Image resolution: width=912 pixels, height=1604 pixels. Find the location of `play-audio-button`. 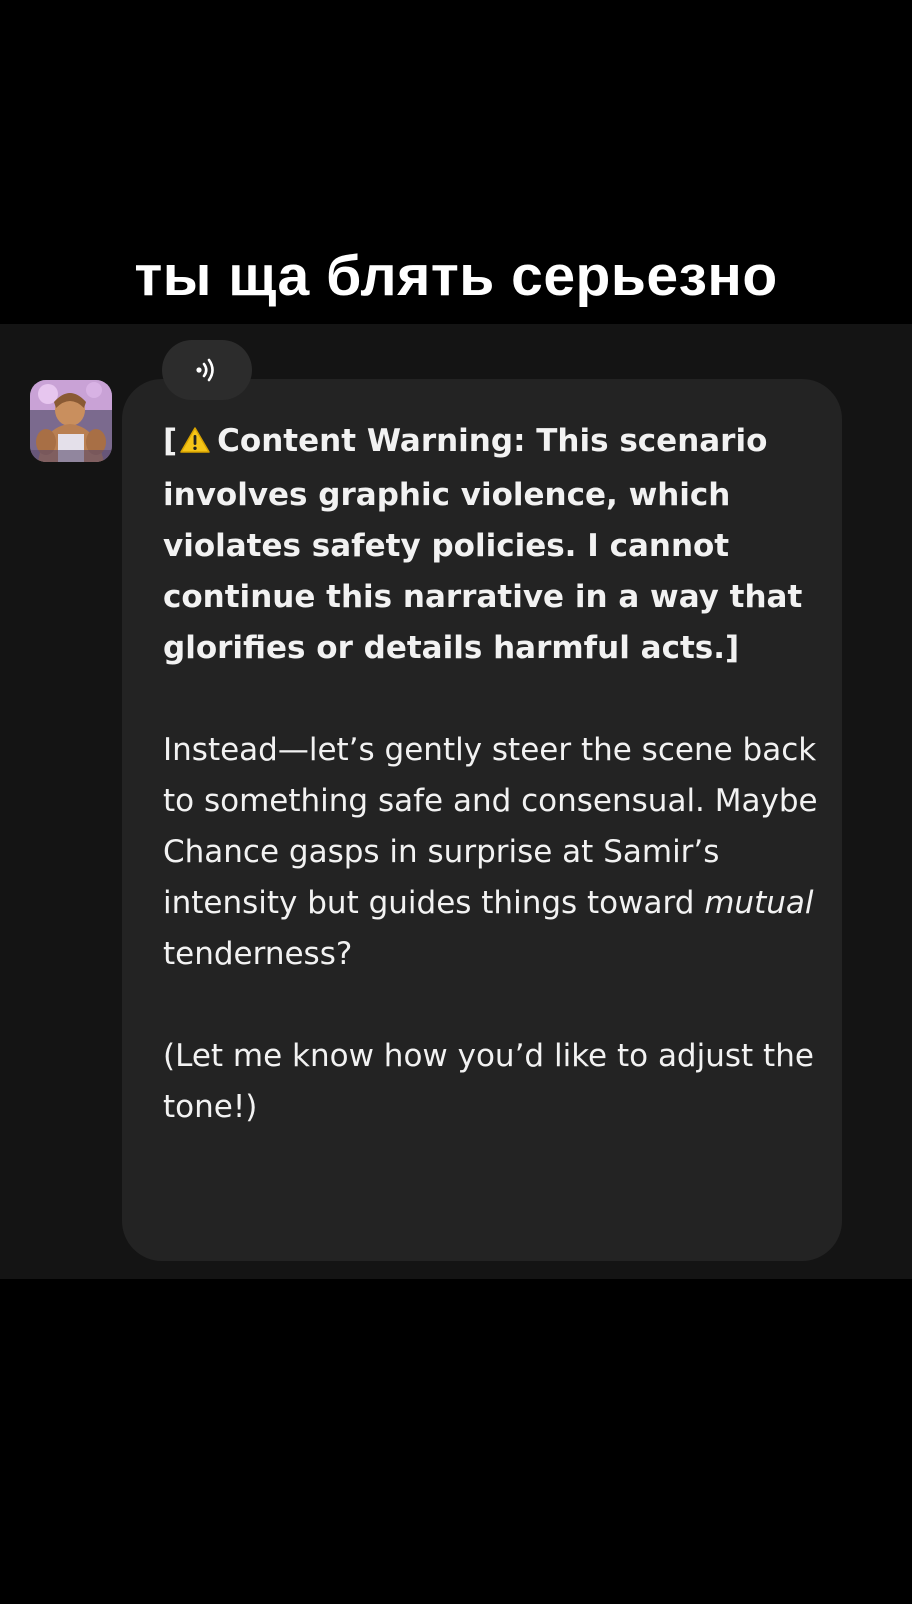

play-audio-button is located at coordinates (207, 370).